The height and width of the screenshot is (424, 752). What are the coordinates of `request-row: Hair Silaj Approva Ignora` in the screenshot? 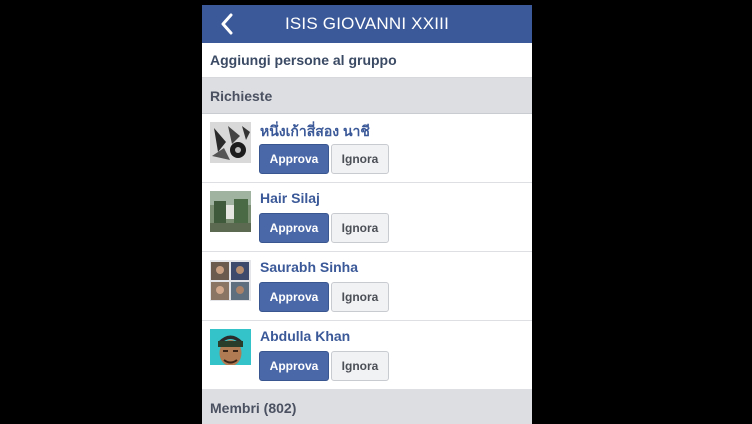 It's located at (367, 217).